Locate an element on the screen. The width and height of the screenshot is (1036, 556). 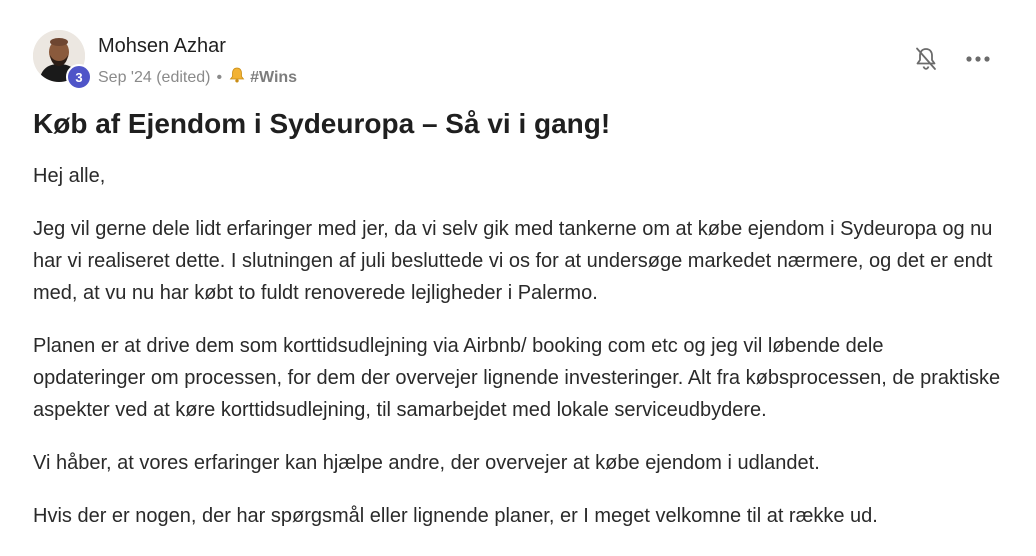
more-horizontal-icon is located at coordinates (978, 59).